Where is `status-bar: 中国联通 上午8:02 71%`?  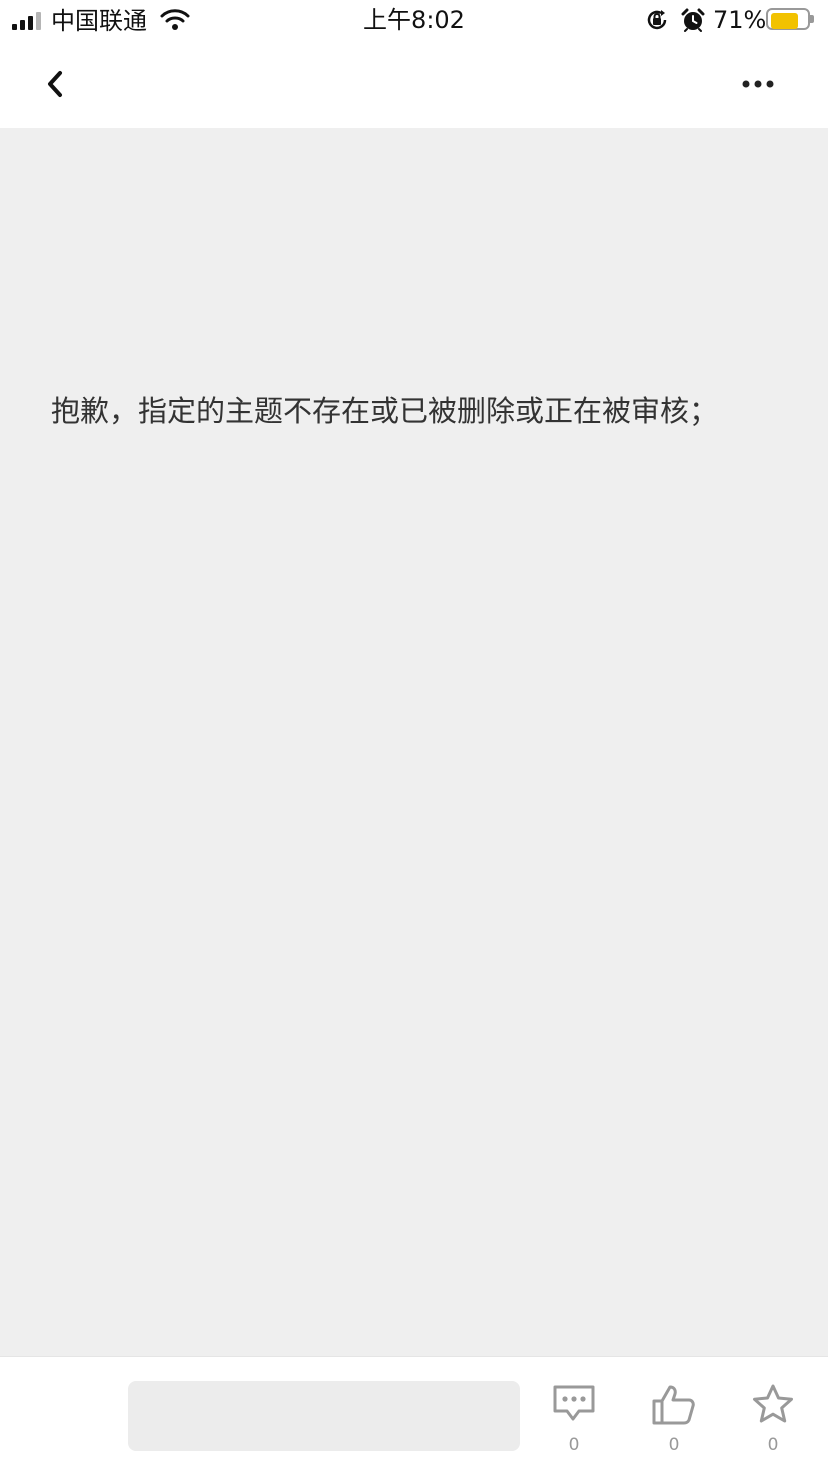 status-bar: 中国联通 上午8:02 71% is located at coordinates (414, 21).